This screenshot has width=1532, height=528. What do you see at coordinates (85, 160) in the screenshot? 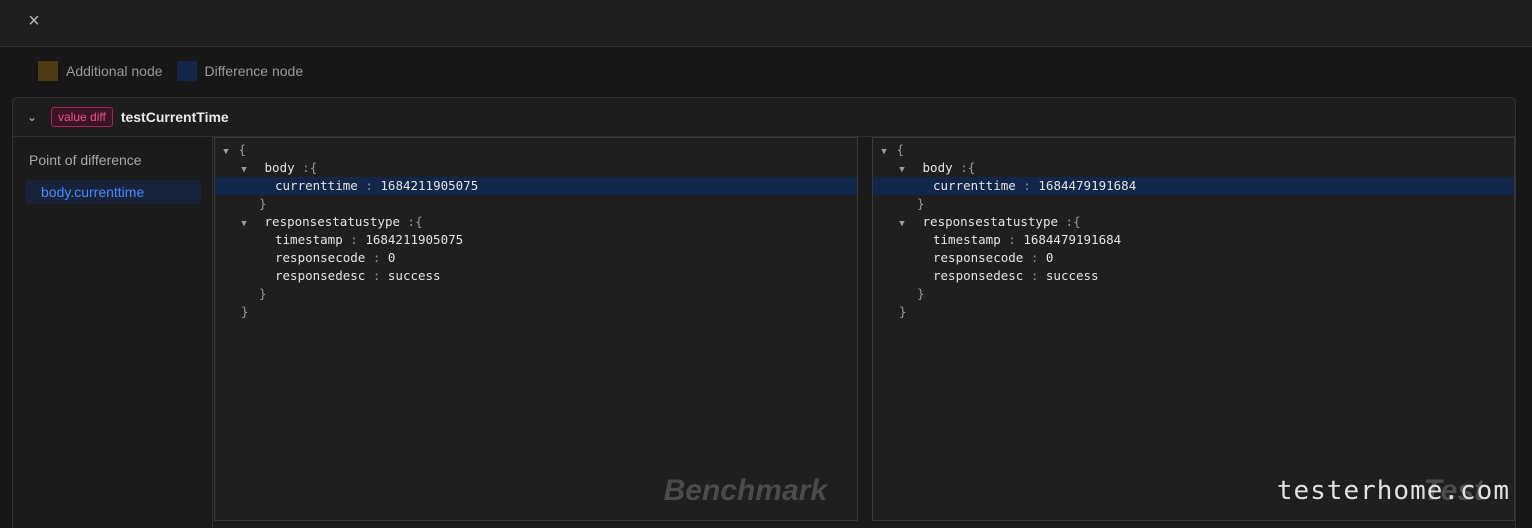
I see `sidebar-title: Point of difference` at bounding box center [85, 160].